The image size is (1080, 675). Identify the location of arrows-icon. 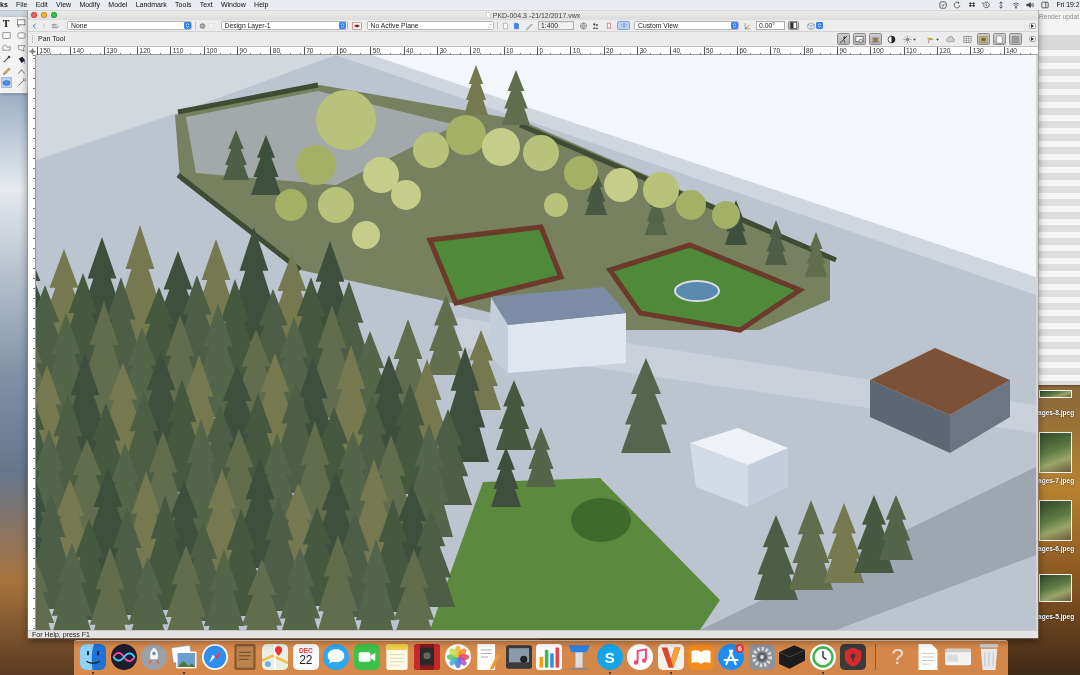
(1001, 5).